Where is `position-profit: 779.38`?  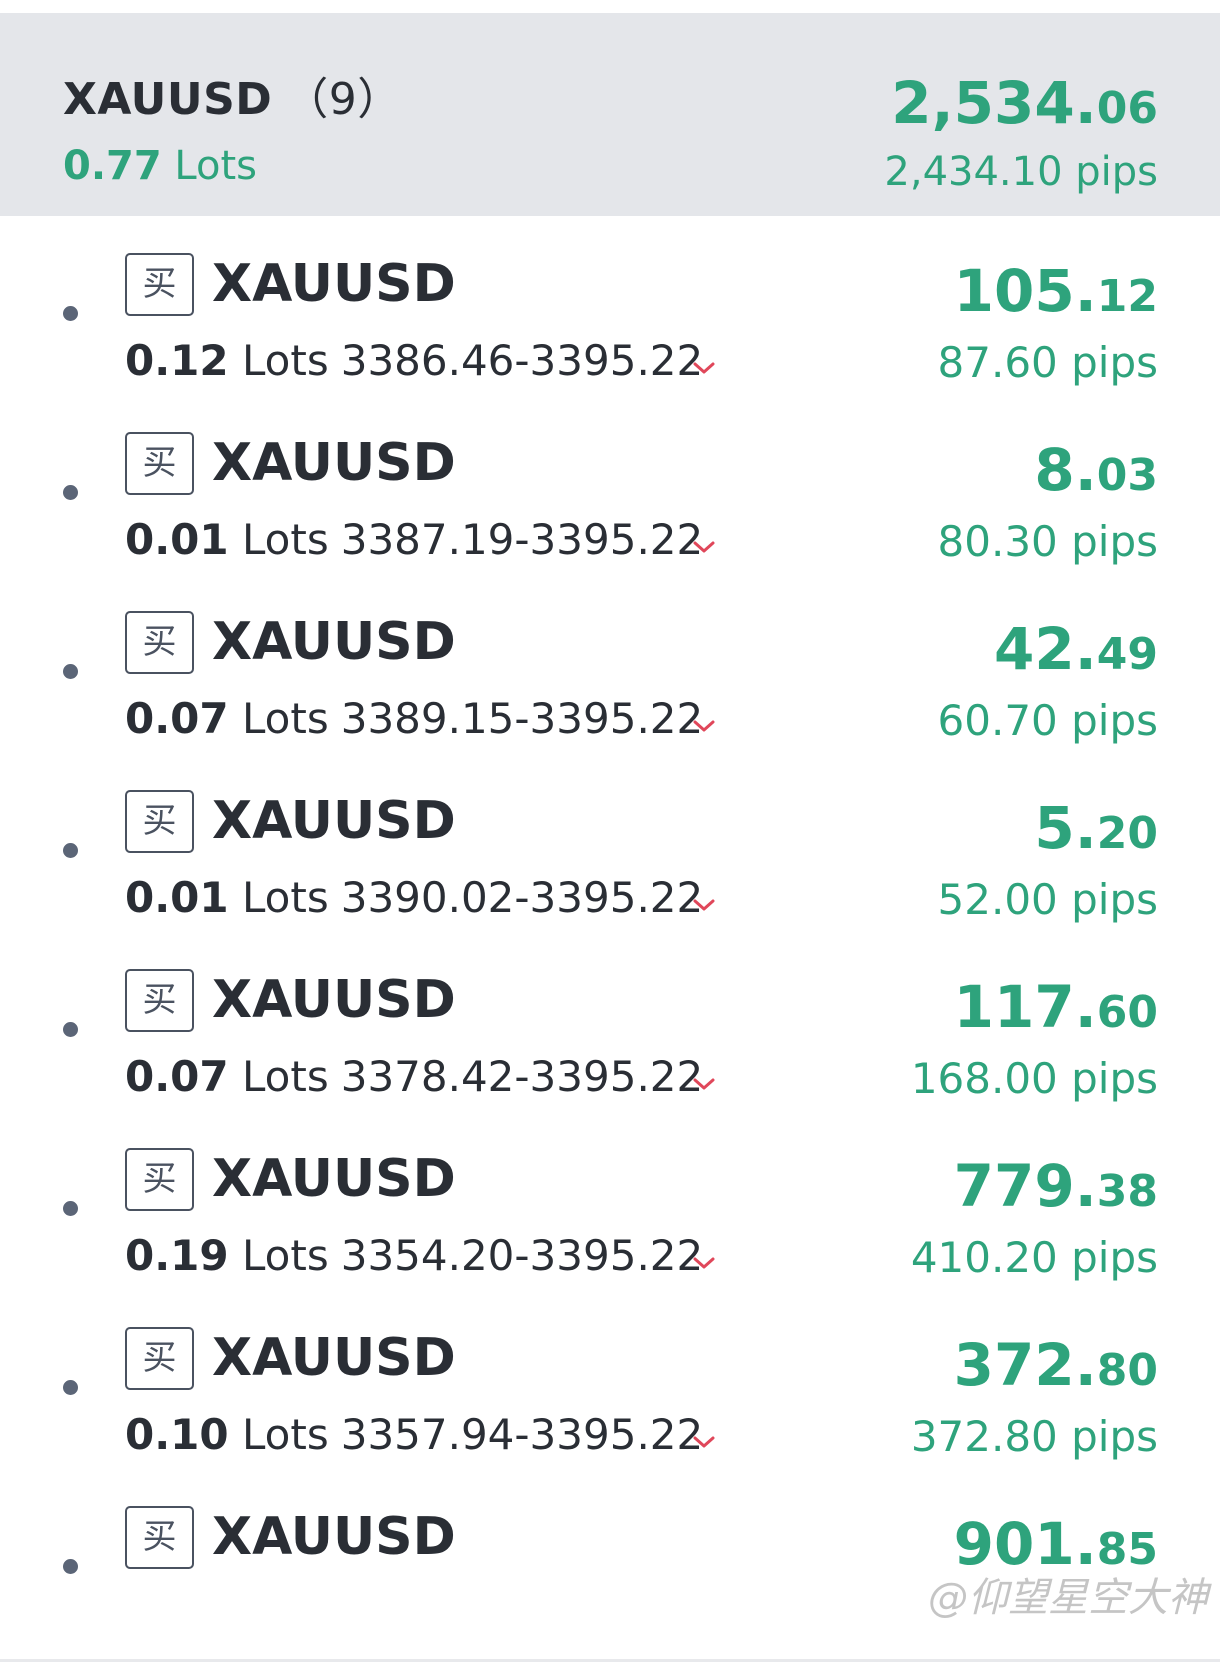
position-profit: 779.38 is located at coordinates (1056, 1189).